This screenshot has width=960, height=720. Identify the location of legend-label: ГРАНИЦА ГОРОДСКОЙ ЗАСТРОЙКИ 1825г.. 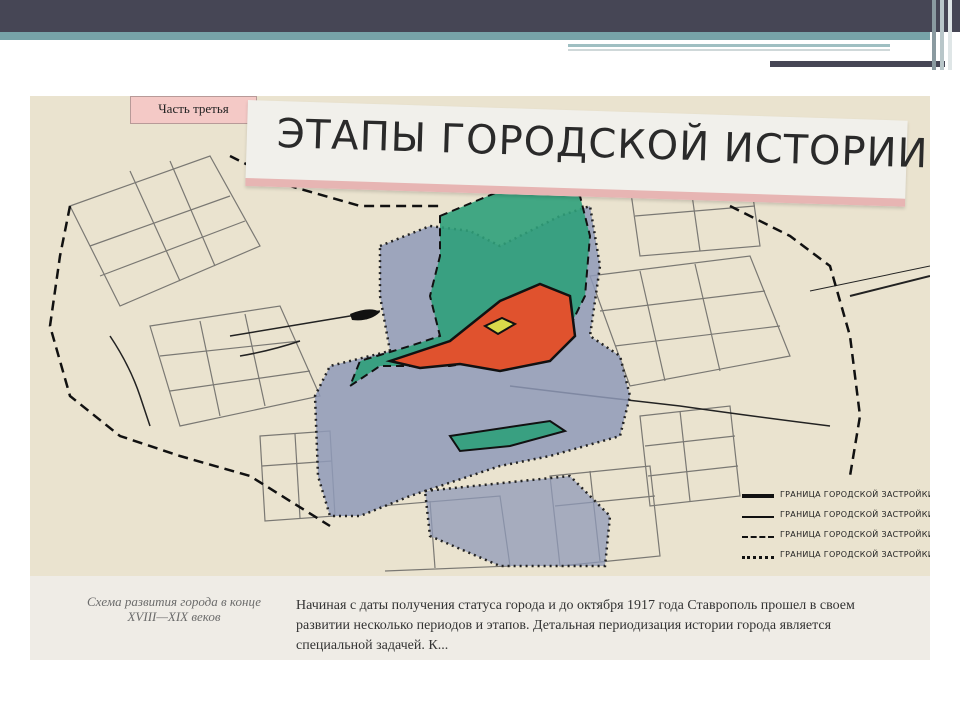
(855, 514).